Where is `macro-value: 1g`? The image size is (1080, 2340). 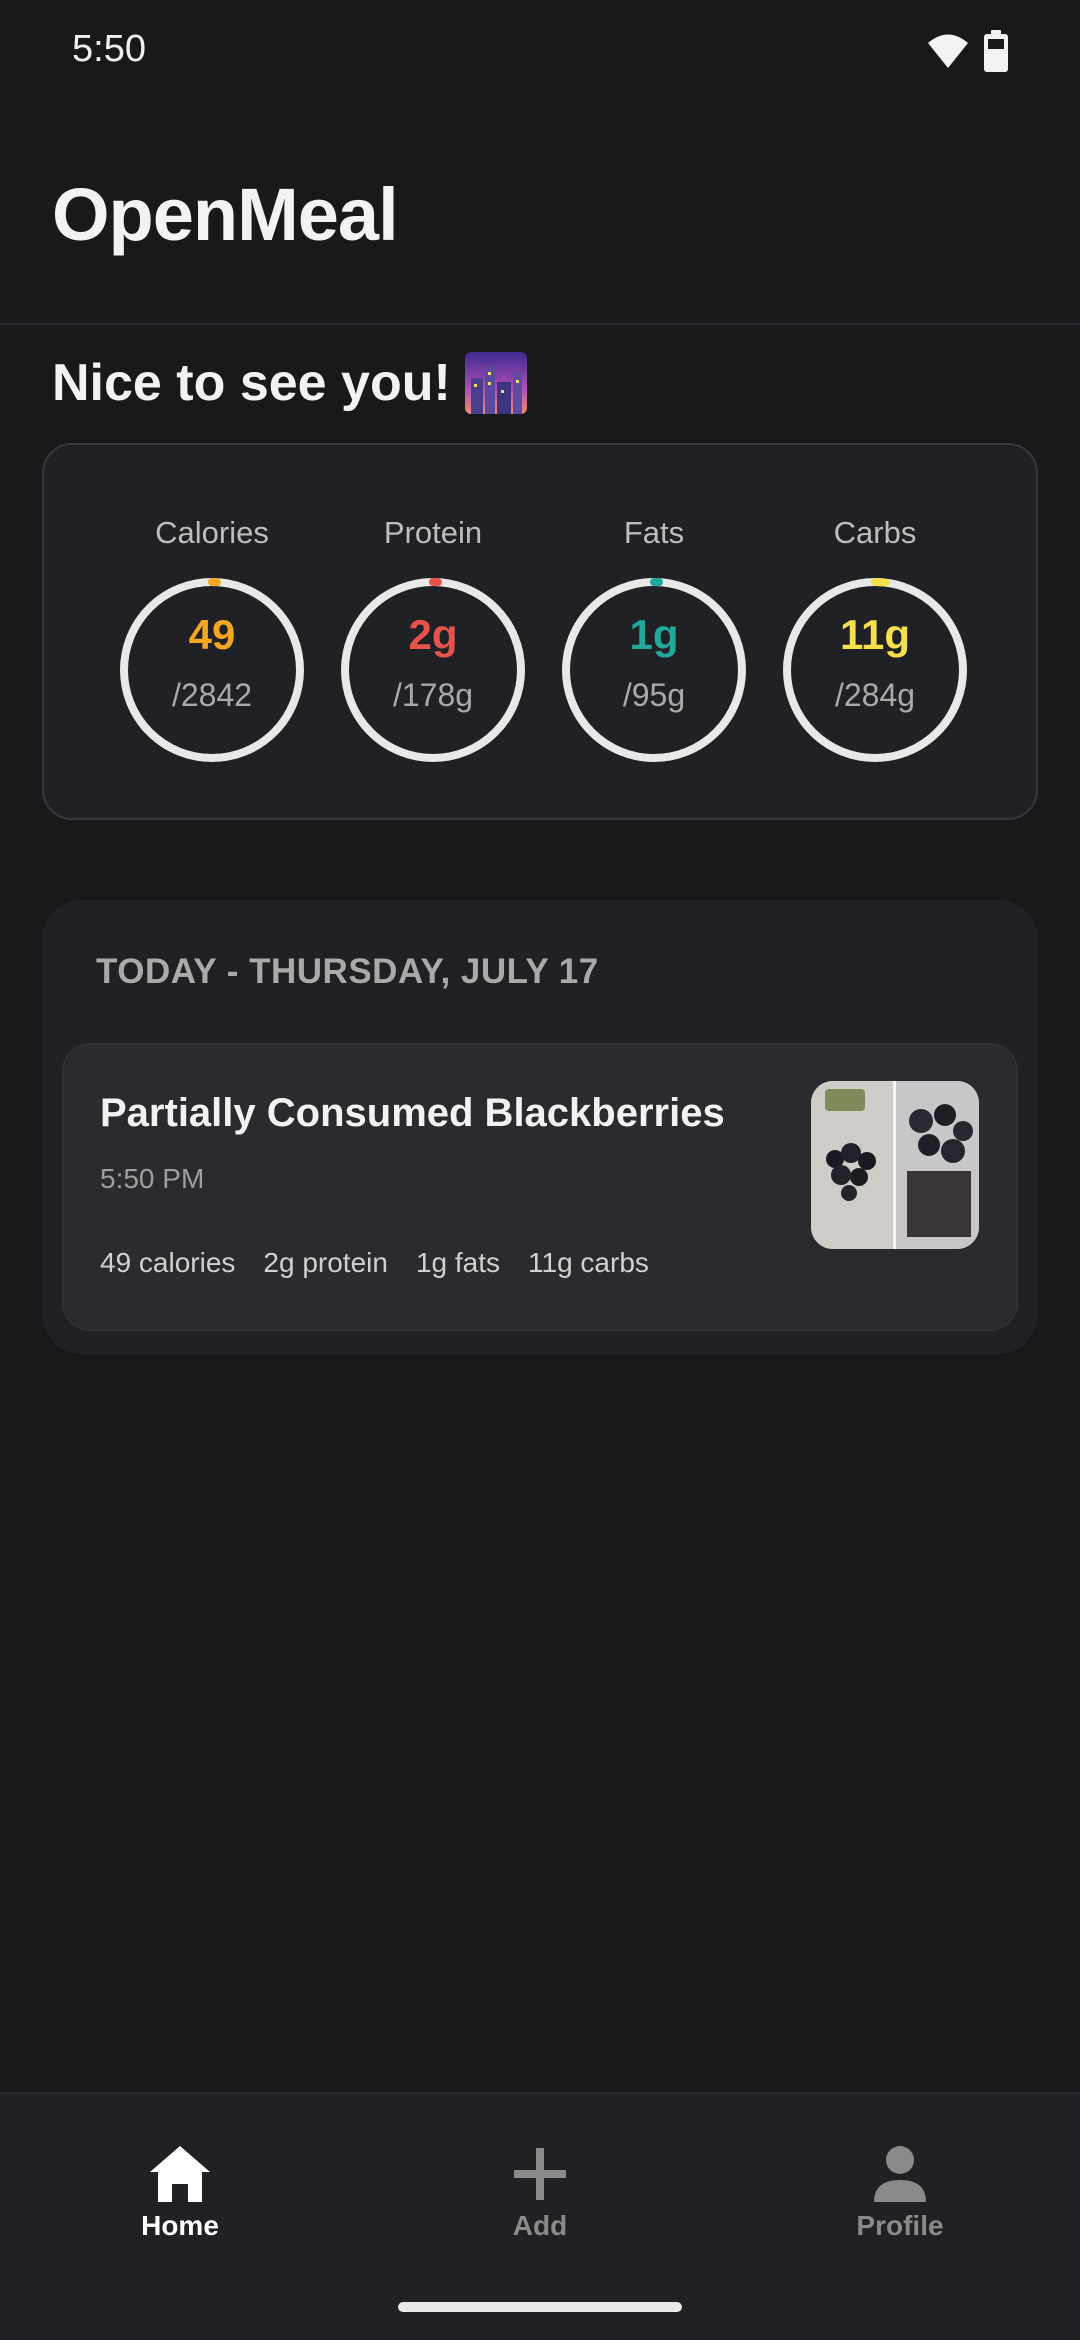
macro-value: 1g is located at coordinates (654, 634).